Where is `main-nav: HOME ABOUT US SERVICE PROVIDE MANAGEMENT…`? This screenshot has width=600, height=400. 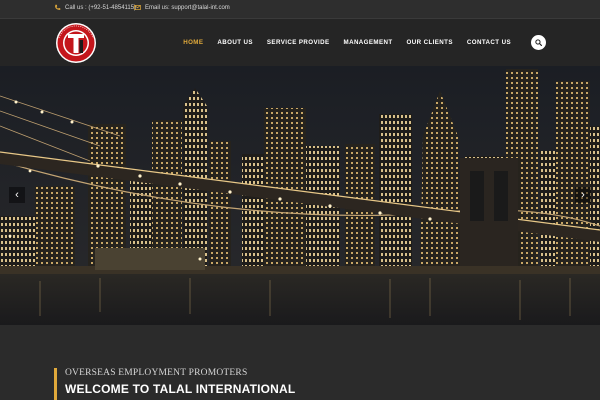 main-nav: HOME ABOUT US SERVICE PROVIDE MANAGEMENT… is located at coordinates (347, 42).